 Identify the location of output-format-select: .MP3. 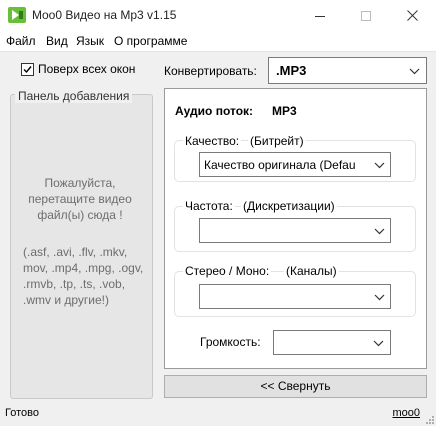
(347, 70).